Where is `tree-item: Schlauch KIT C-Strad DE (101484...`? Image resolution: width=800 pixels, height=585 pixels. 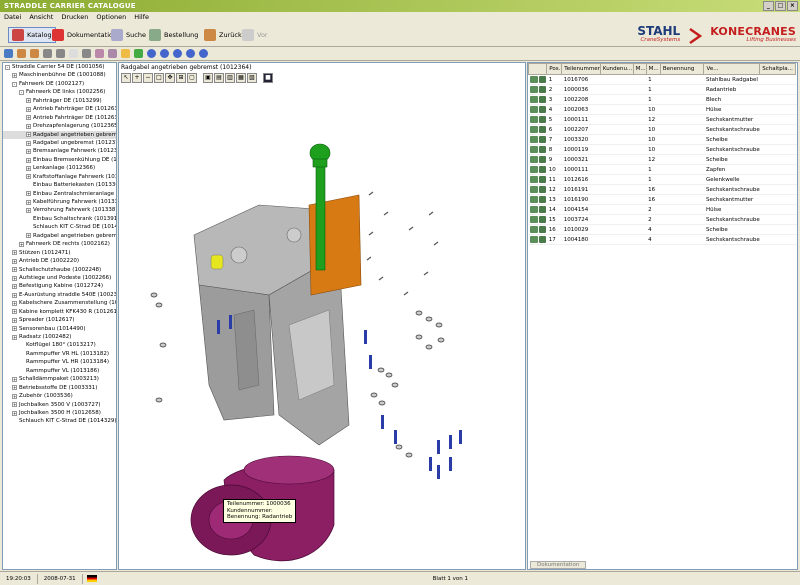
tree-item: Schlauch KIT C-Strad DE (101484... is located at coordinates (59, 227).